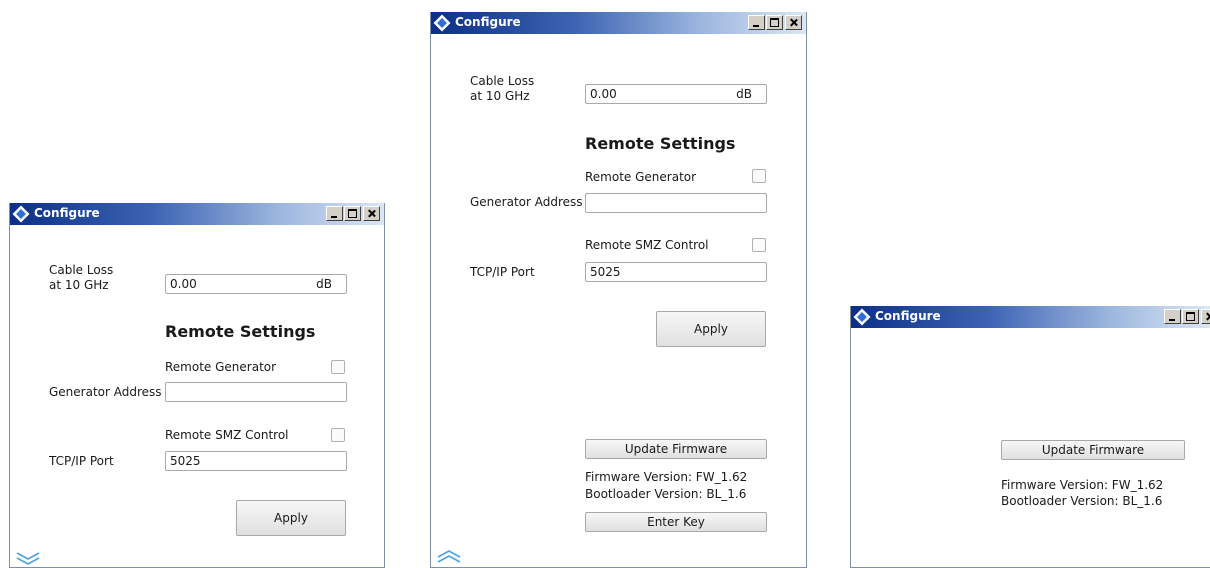  I want to click on enter-key-button: Enter Key, so click(676, 522).